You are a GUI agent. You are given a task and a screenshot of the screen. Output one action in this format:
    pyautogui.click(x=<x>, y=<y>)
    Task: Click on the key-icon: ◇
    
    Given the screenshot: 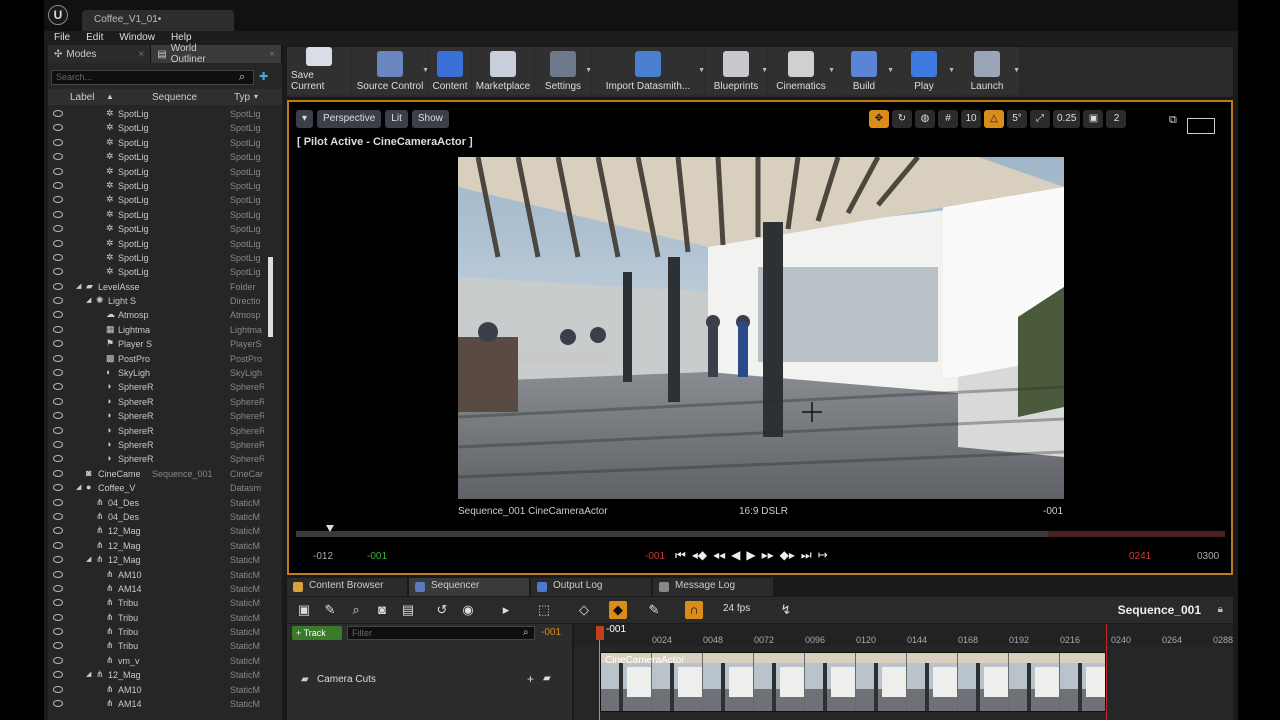 What is the action you would take?
    pyautogui.click(x=584, y=610)
    